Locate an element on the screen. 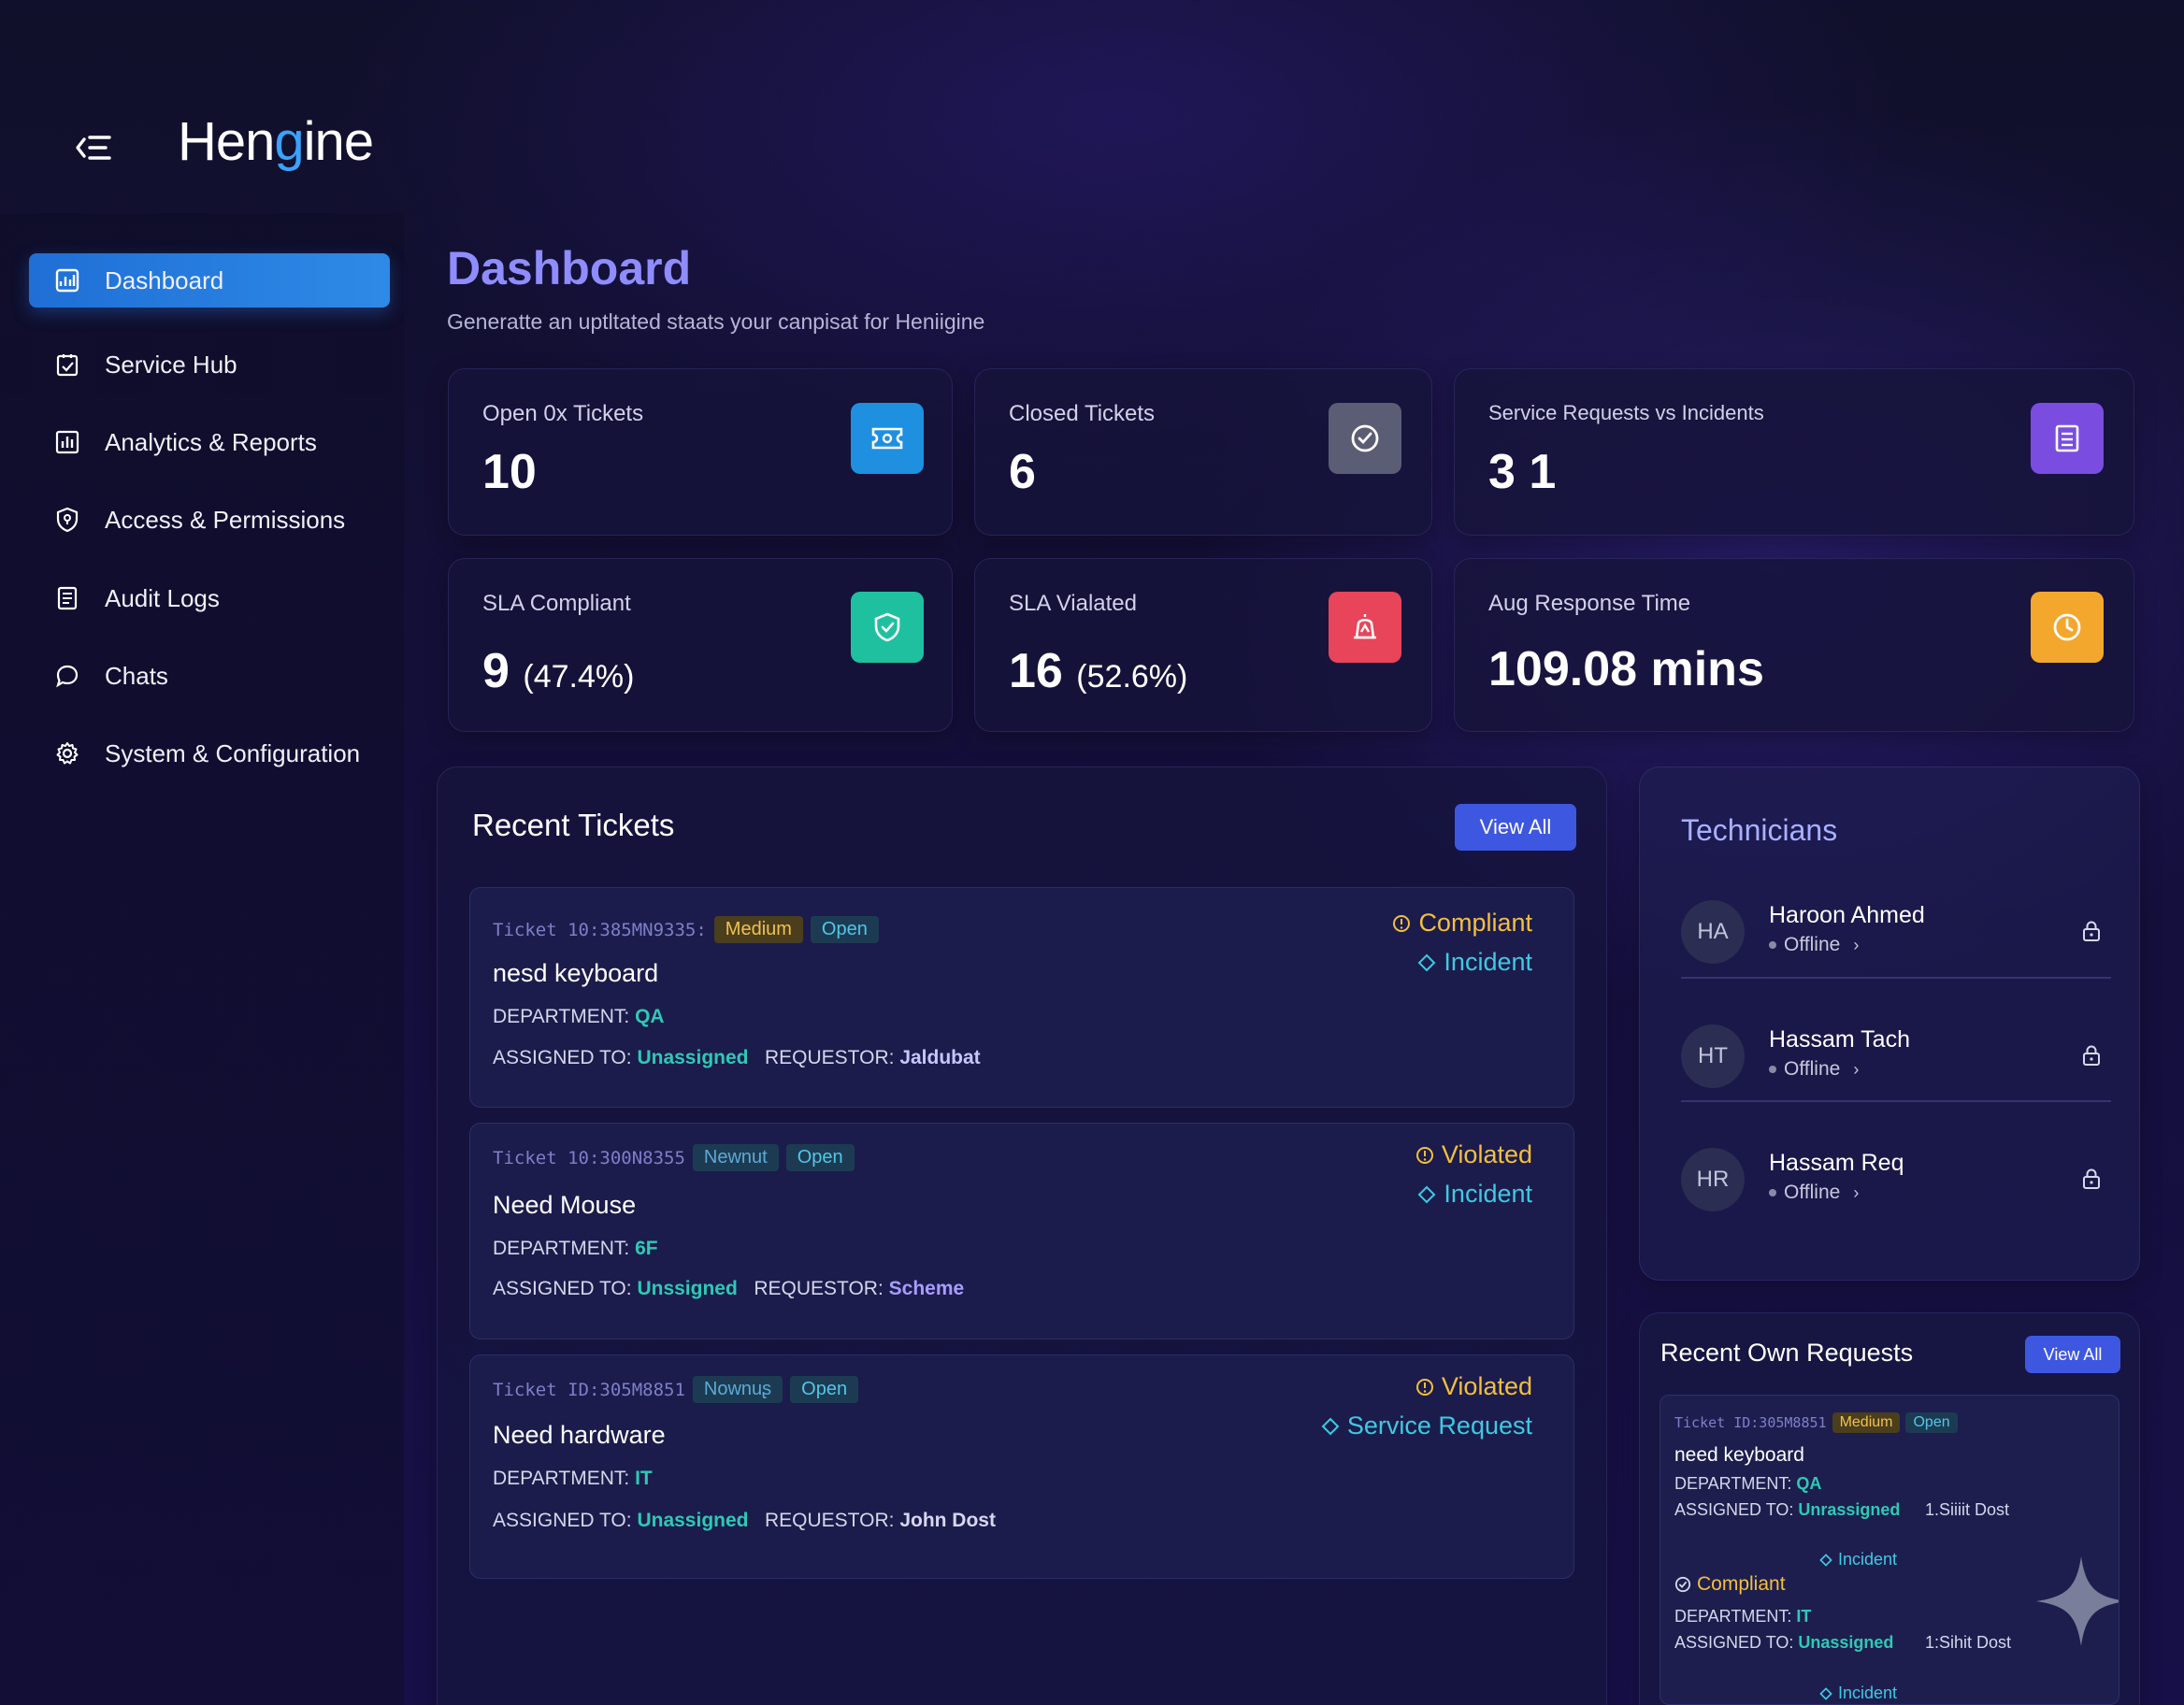  technician-row: HR Hassam Req Offline › is located at coordinates (1896, 1187).